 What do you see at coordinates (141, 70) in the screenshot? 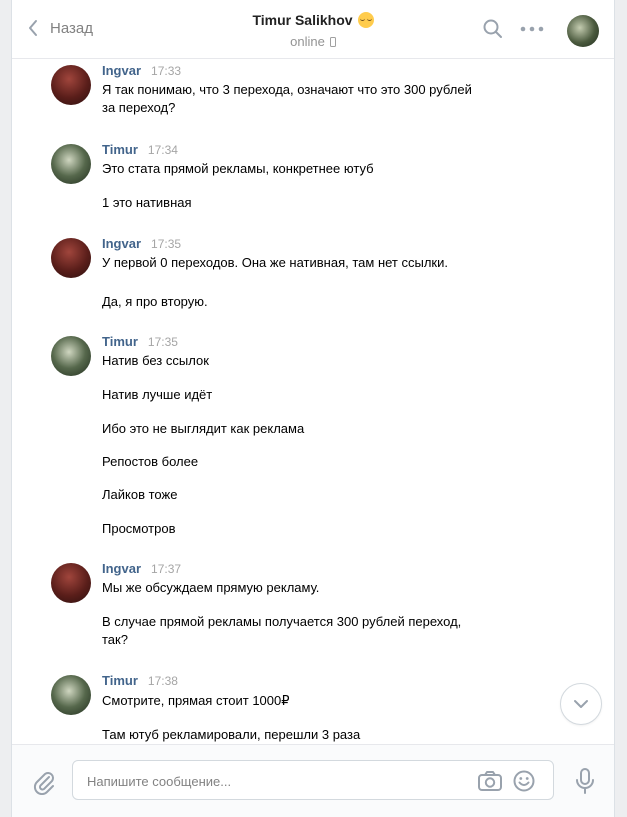
I see `message-meta: Ingvar 17:33` at bounding box center [141, 70].